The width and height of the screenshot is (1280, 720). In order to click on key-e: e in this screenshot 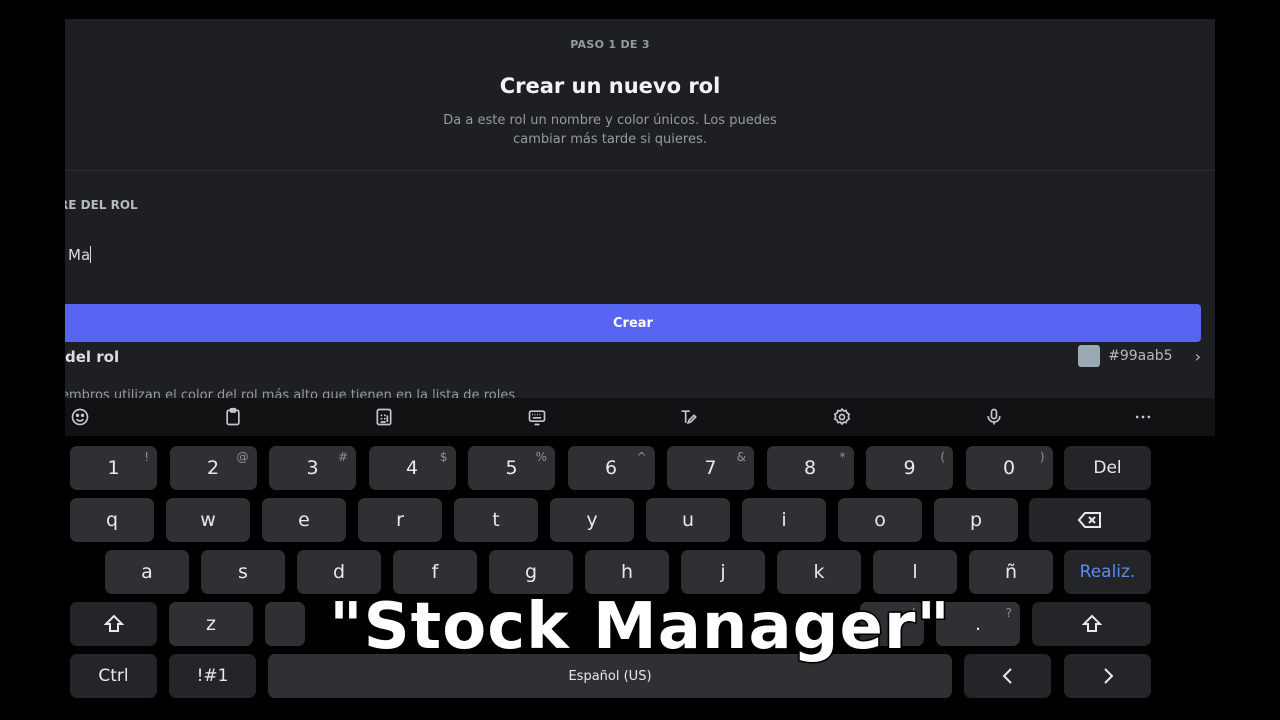, I will do `click(304, 520)`.